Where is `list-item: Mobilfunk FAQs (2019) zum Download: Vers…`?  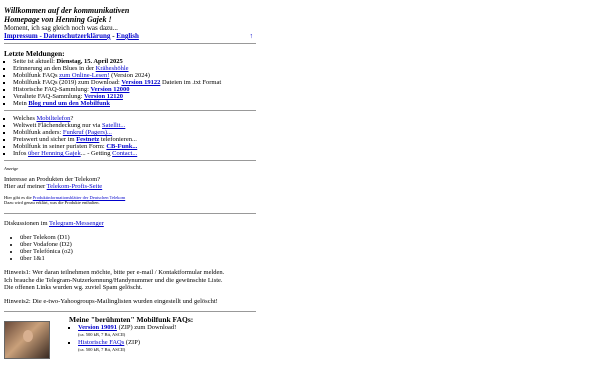
list-item: Mobilfunk FAQs (2019) zum Download: Vers… is located at coordinates (134, 82).